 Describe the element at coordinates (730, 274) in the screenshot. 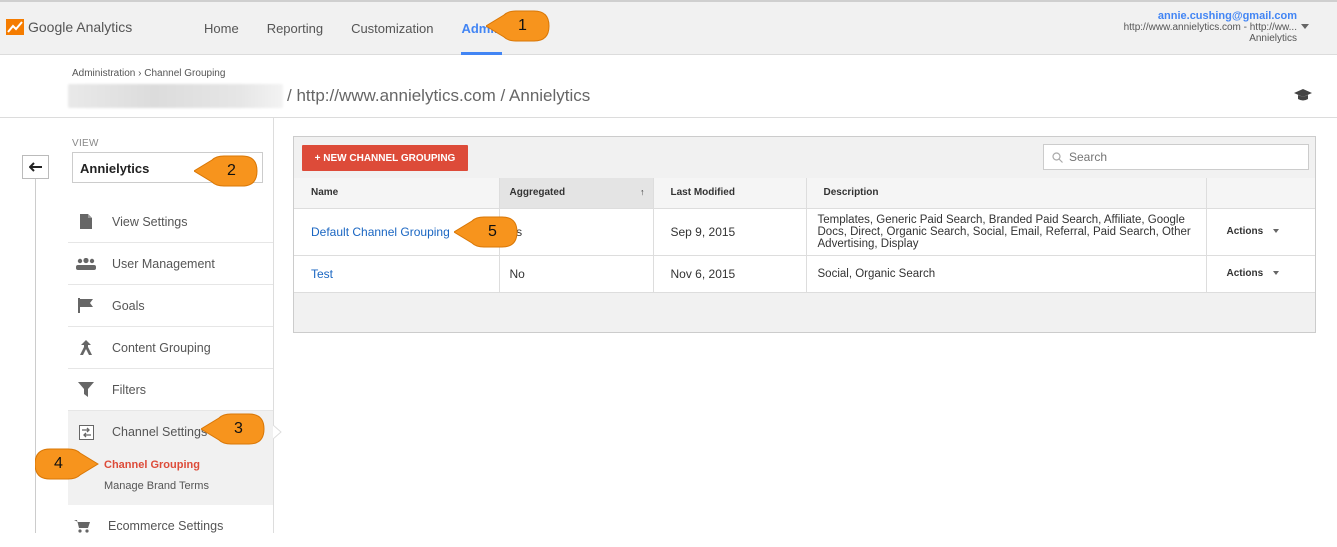

I see `last-modified-cell: Nov 6, 2015` at that location.